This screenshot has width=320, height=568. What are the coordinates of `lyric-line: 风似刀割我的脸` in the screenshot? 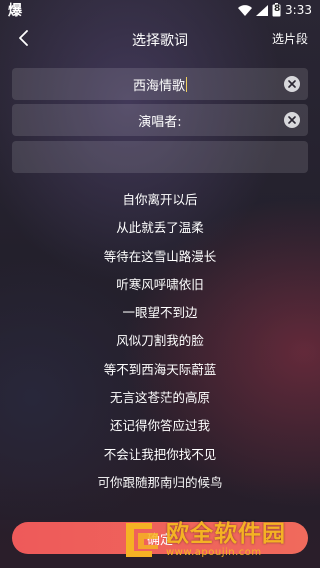 It's located at (160, 341).